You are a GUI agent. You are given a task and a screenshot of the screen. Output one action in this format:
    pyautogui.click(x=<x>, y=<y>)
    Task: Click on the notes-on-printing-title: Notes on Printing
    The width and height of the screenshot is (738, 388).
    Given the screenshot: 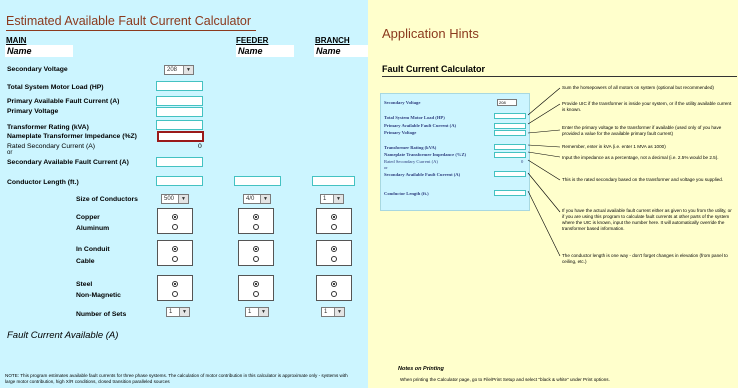 What is the action you would take?
    pyautogui.click(x=421, y=369)
    